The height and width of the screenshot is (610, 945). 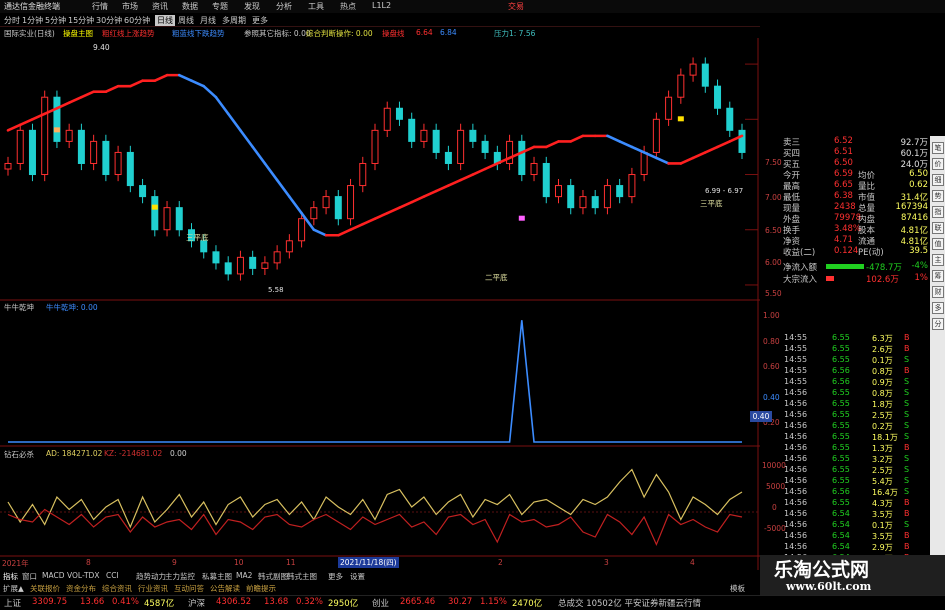 What do you see at coordinates (53, 575) in the screenshot?
I see `indicator-tab: MACD` at bounding box center [53, 575].